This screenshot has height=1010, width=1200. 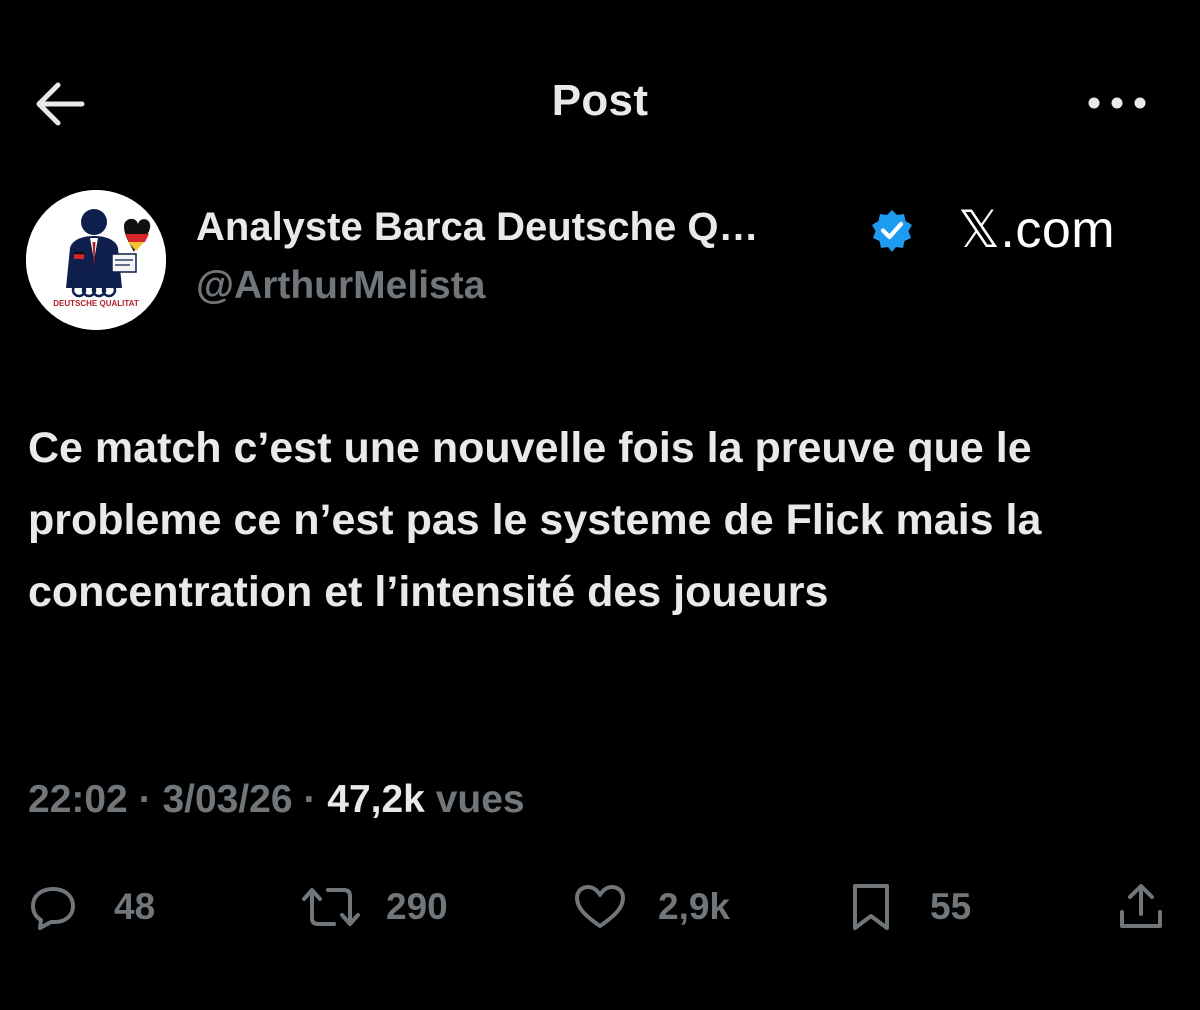 I want to click on repost-icon, so click(x=331, y=907).